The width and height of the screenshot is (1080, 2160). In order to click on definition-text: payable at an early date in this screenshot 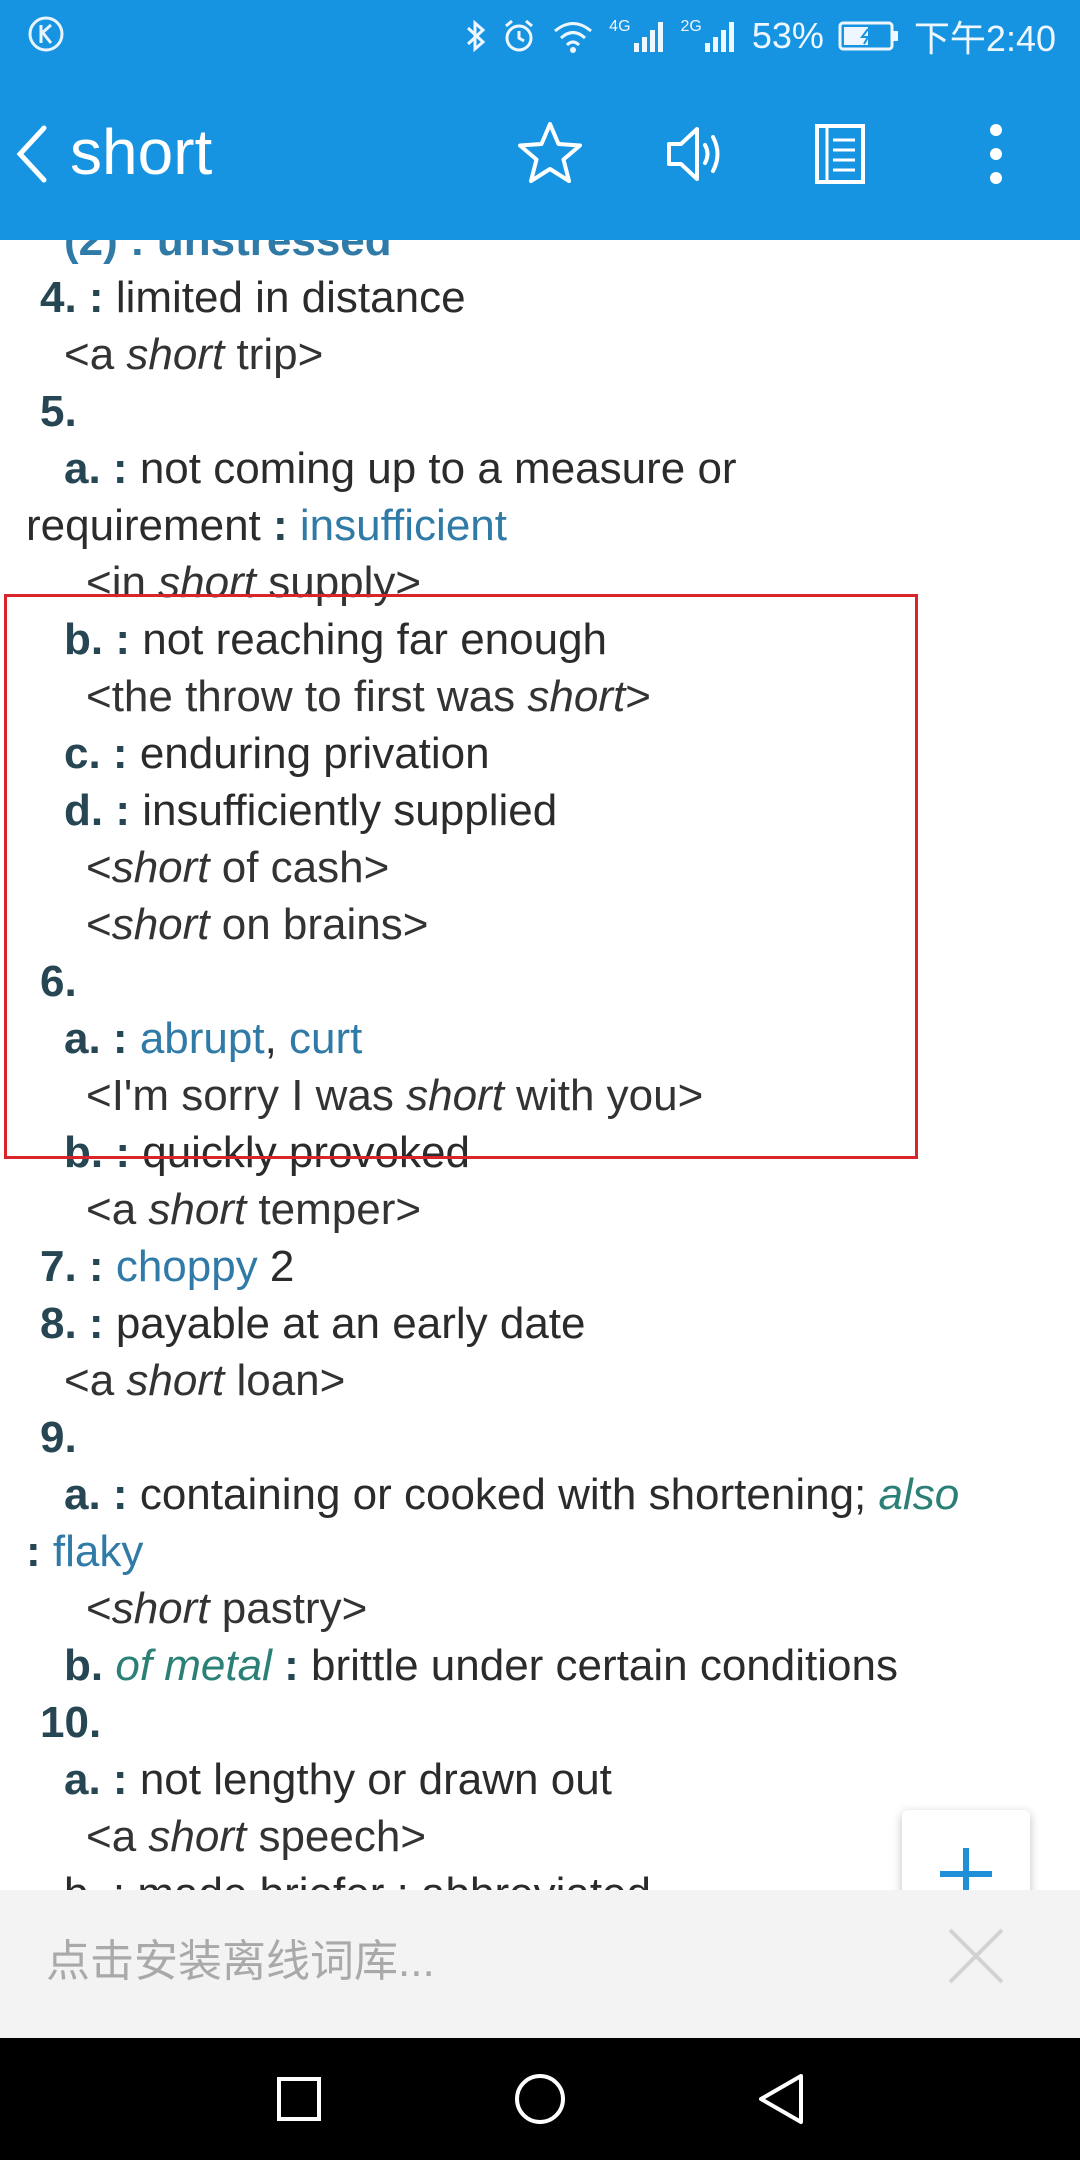, I will do `click(350, 1323)`.